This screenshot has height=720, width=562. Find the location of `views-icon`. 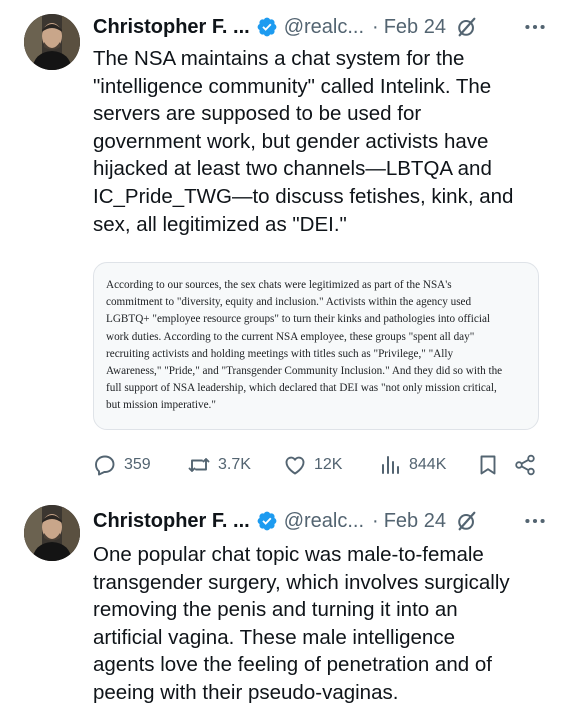

views-icon is located at coordinates (390, 465).